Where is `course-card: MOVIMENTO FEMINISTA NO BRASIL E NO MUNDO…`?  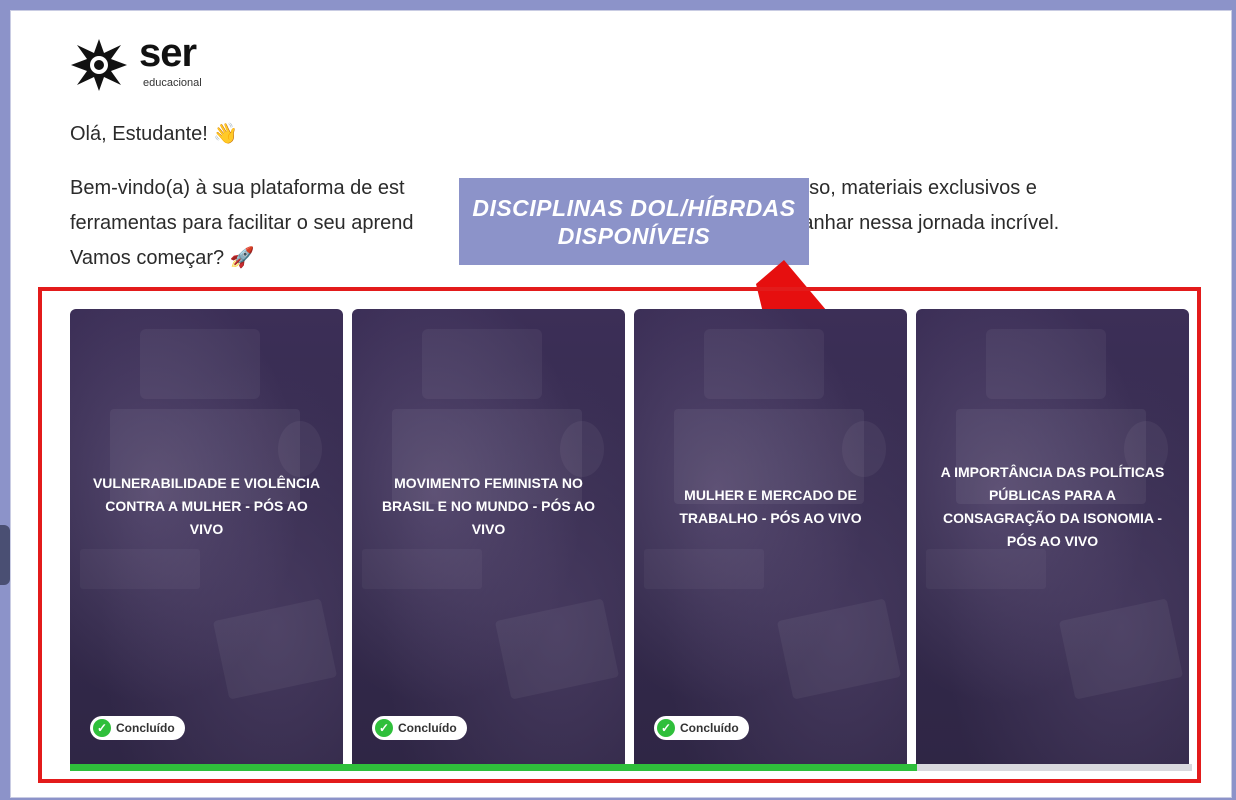
course-card: MOVIMENTO FEMINISTA NO BRASIL E NO MUNDO… is located at coordinates (488, 536).